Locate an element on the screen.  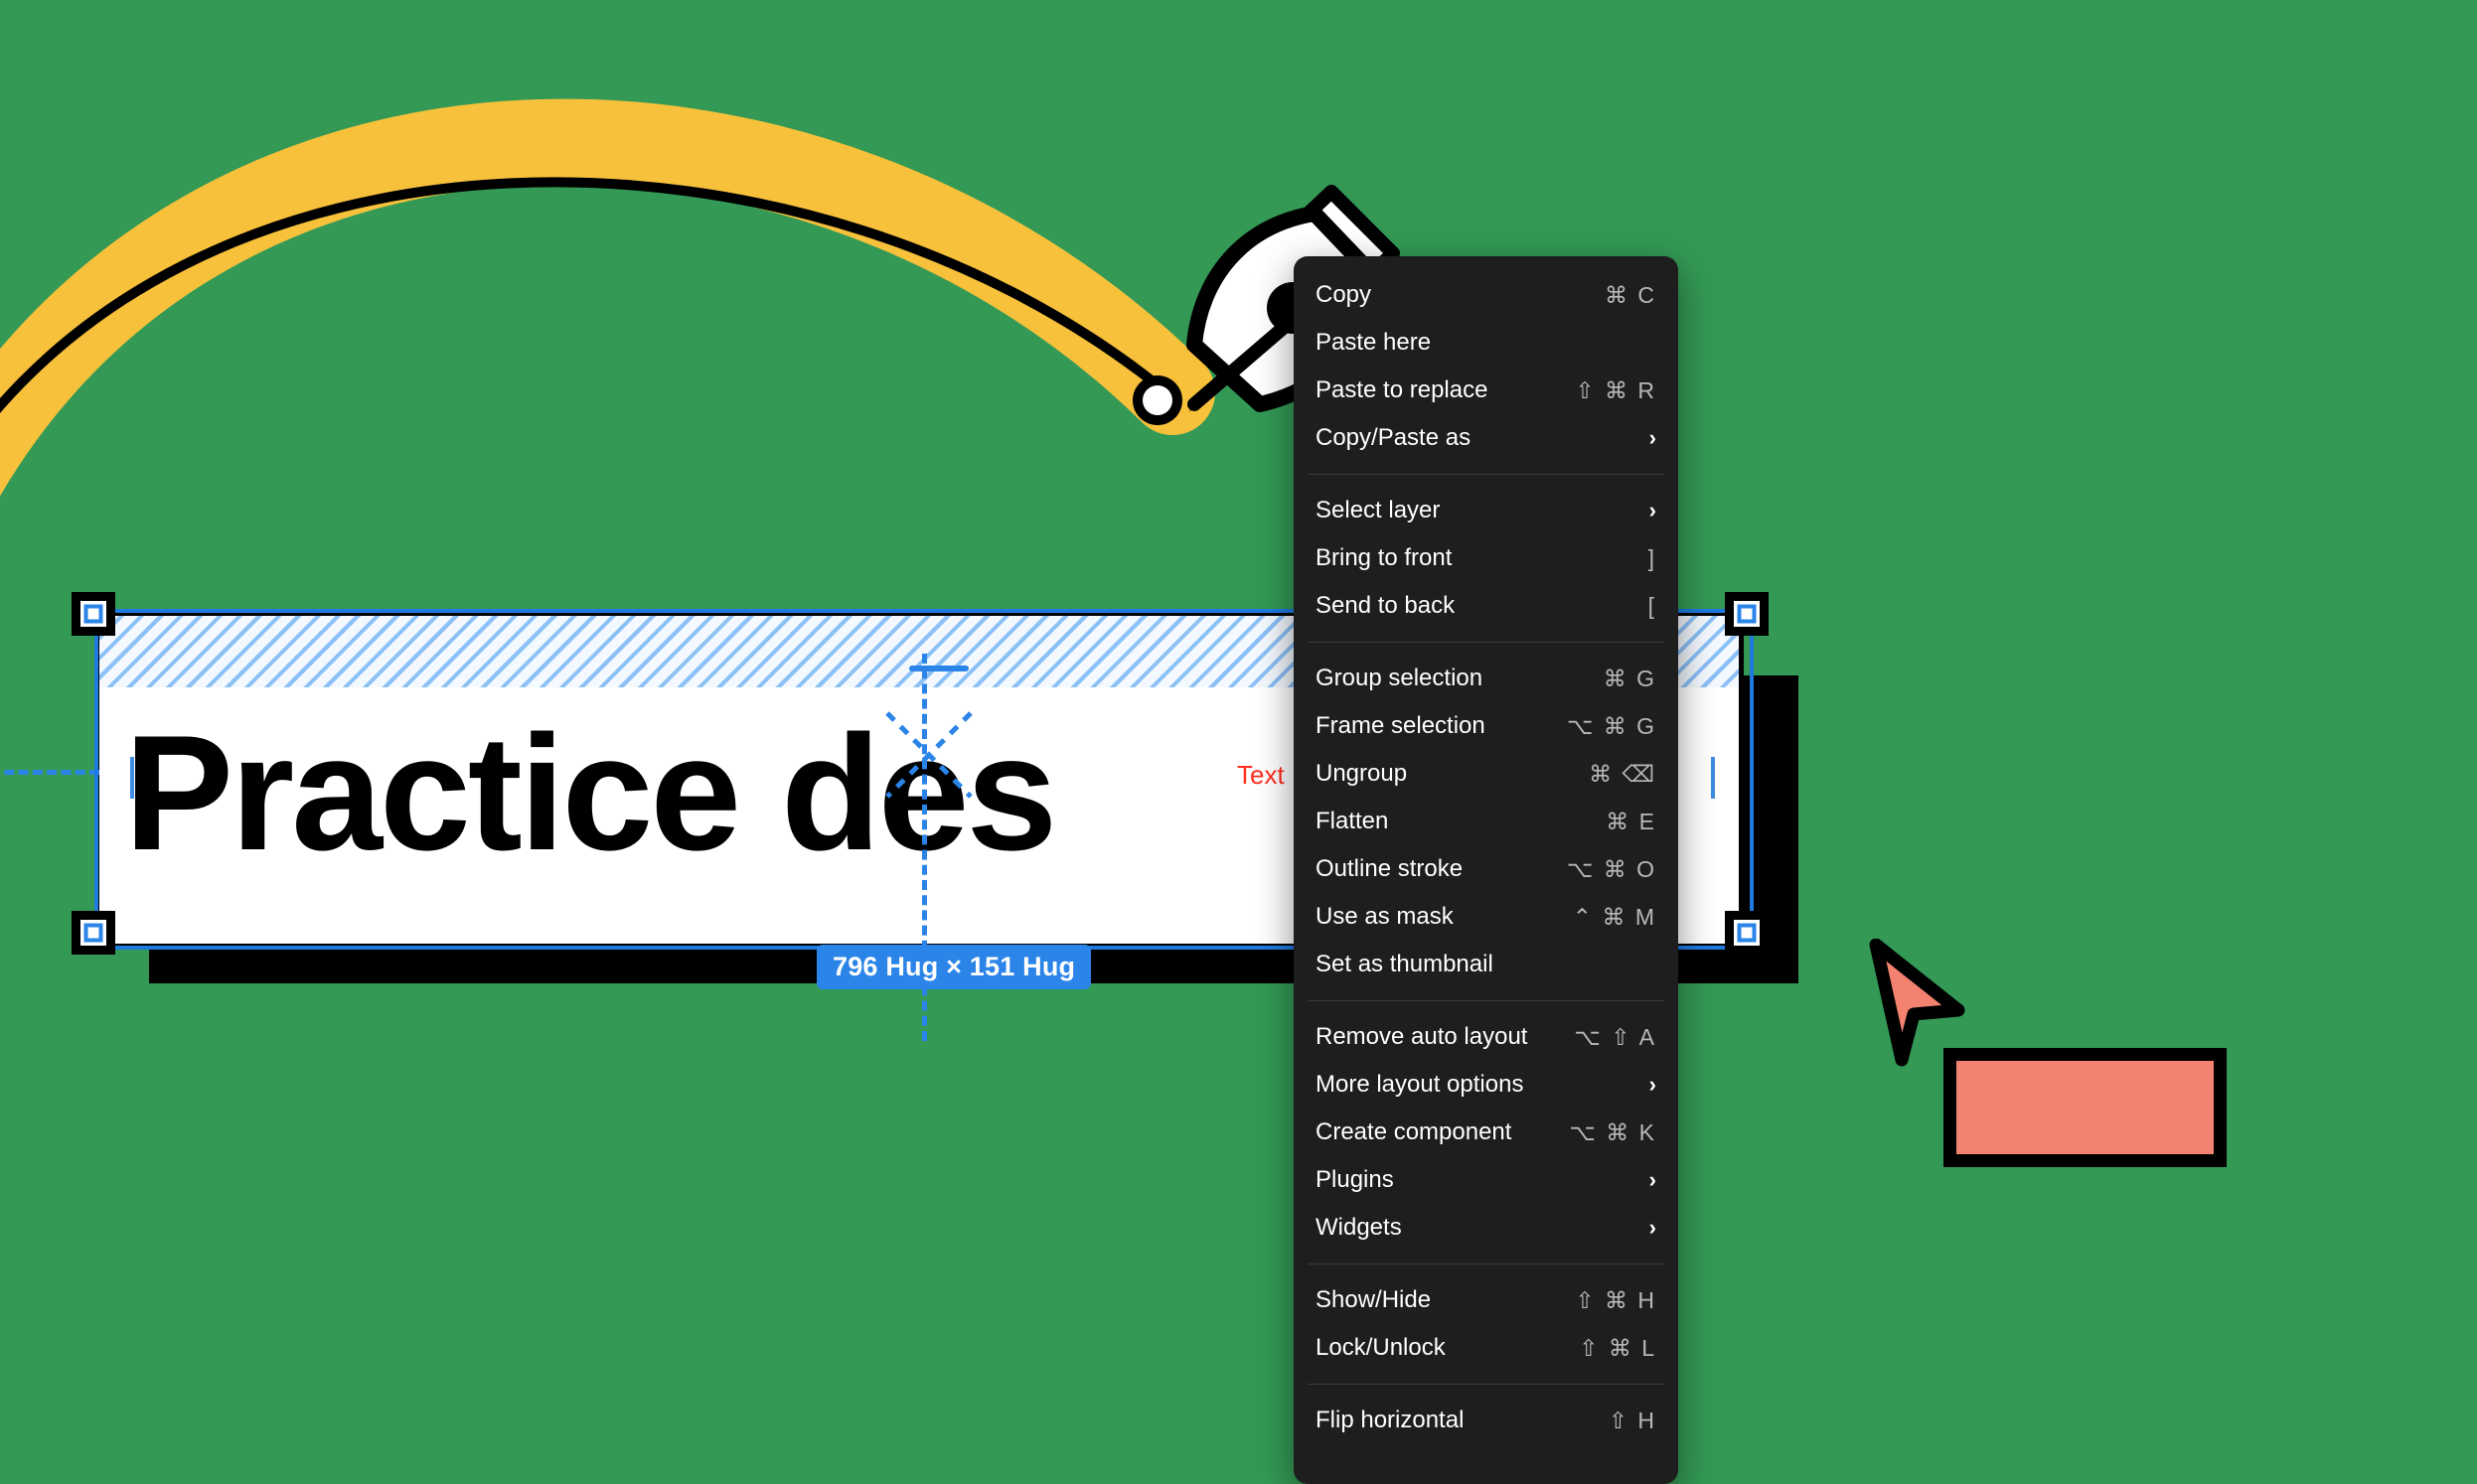
menu-item-label: Group selection is located at coordinates (1400, 678).